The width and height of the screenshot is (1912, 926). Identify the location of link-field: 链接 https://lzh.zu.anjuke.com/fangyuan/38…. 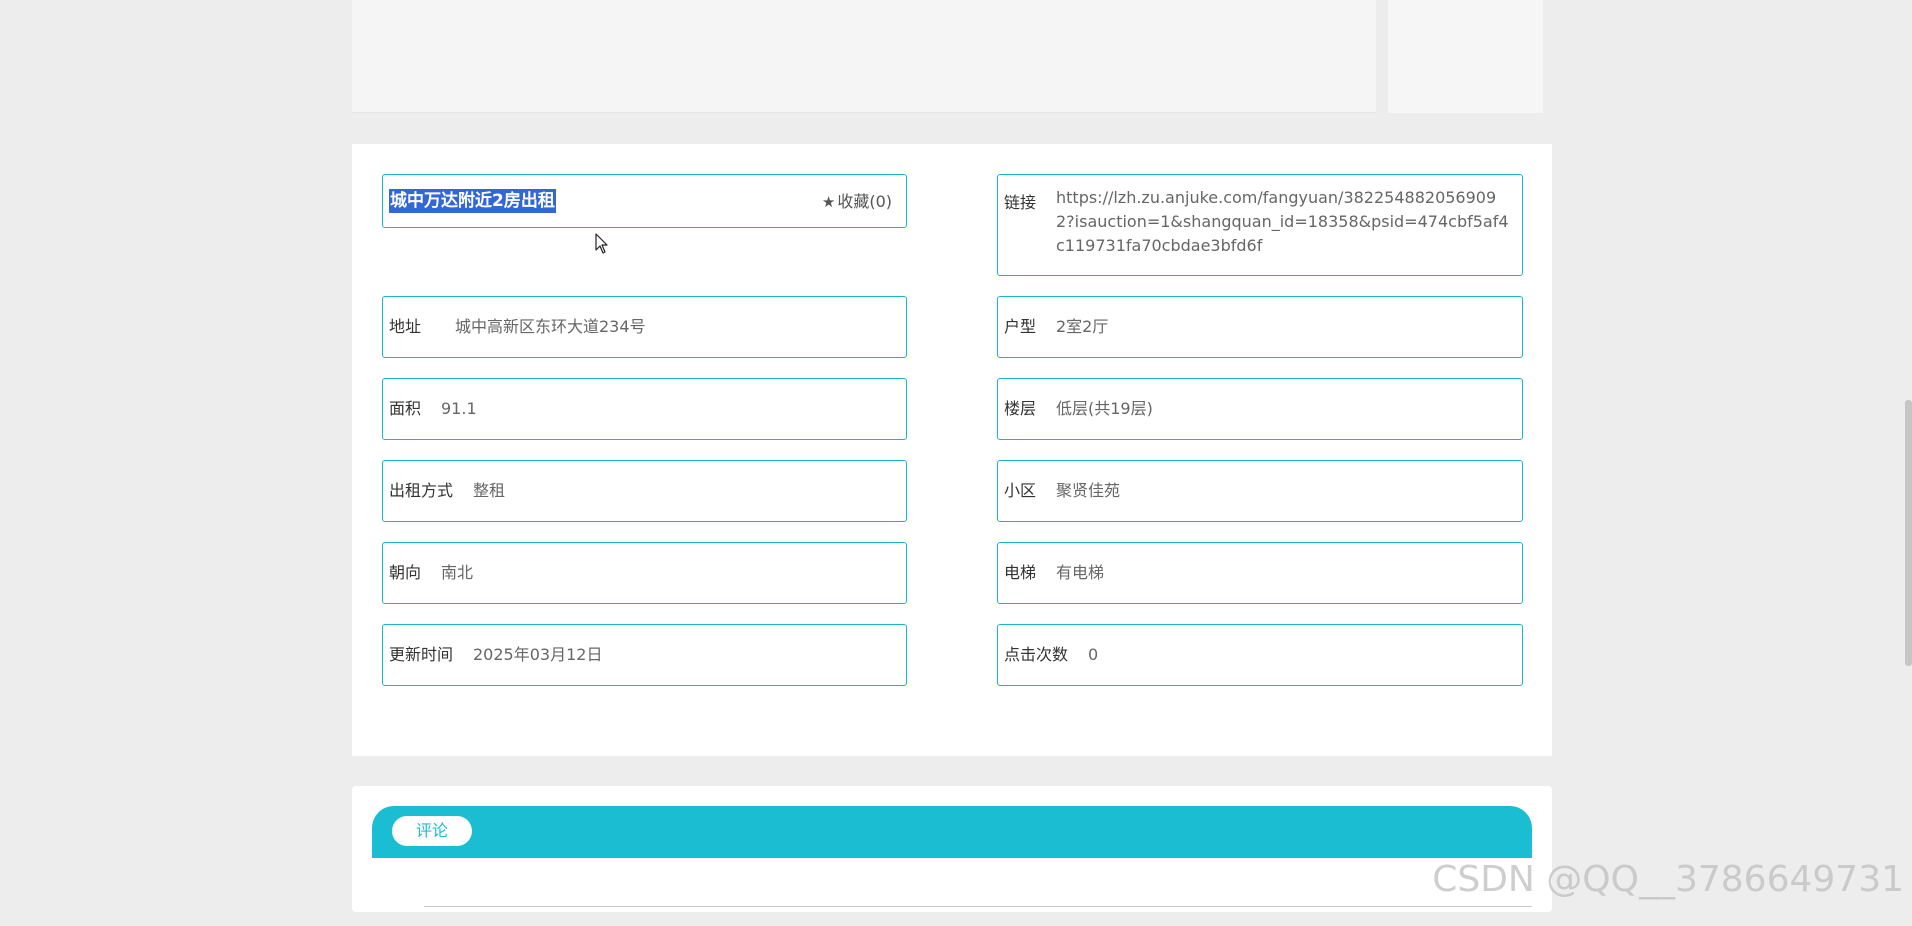
(1260, 225).